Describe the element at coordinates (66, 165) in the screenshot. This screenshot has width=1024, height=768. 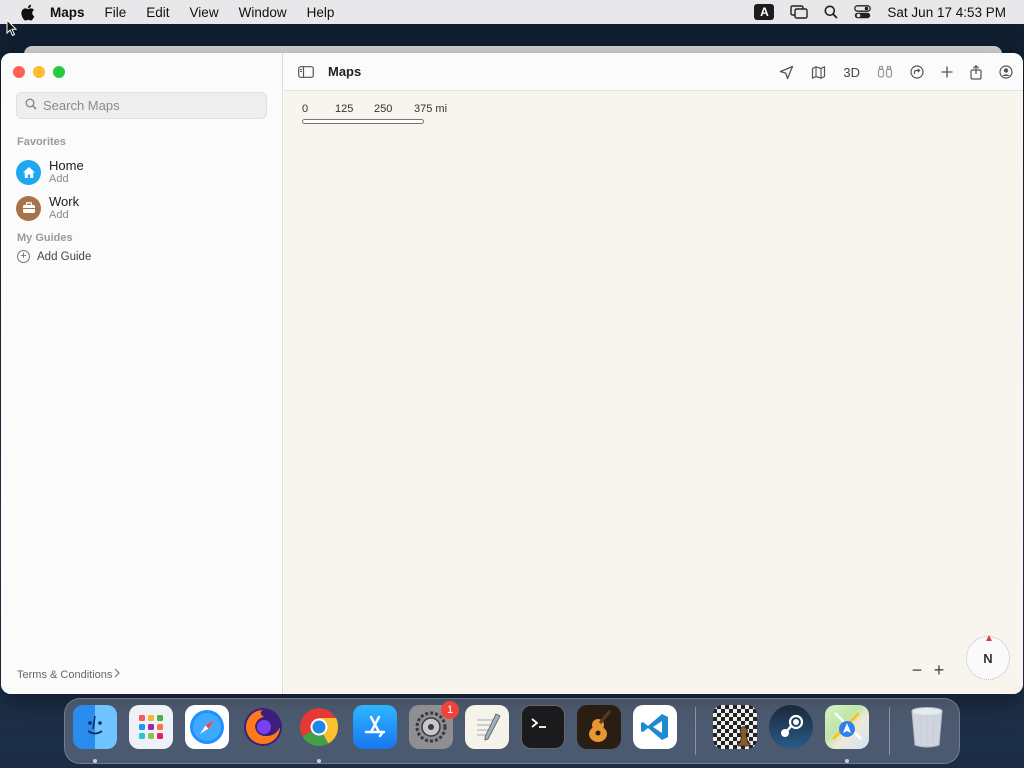
I see `favorite-home-title: Home` at that location.